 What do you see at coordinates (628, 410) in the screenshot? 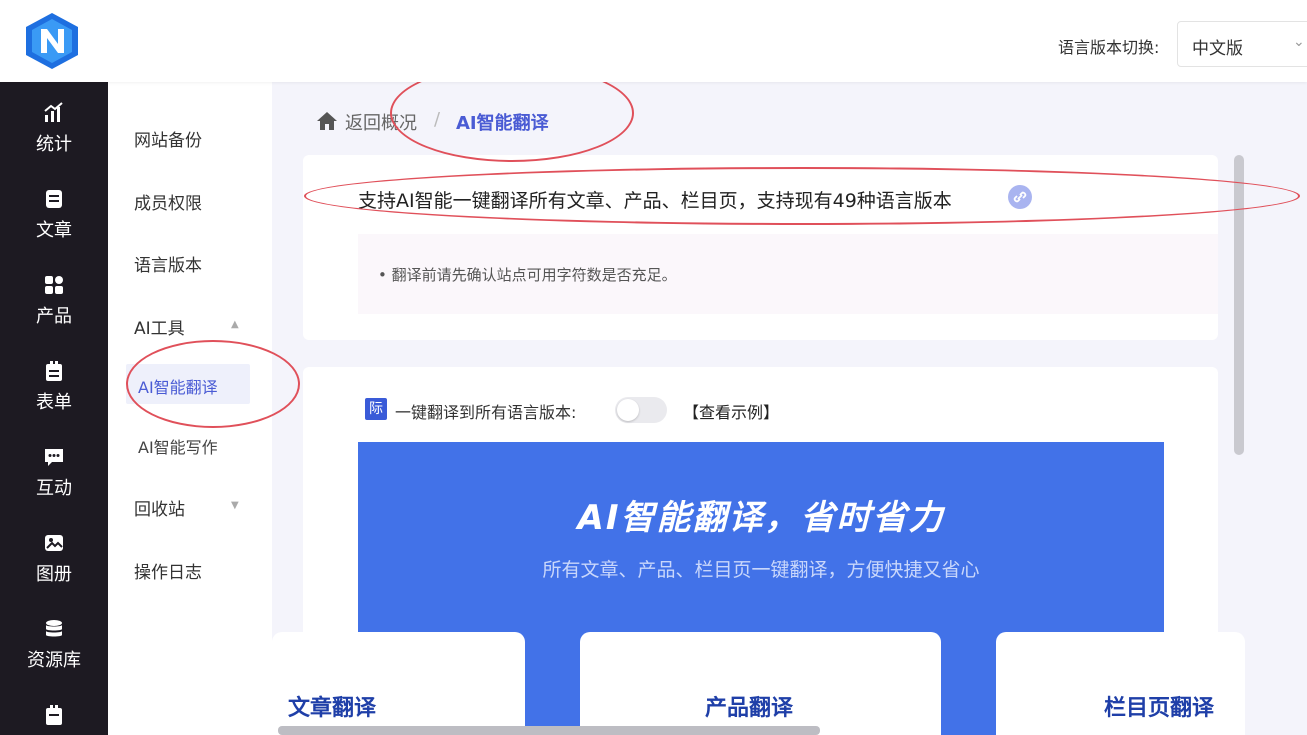
I see `toggle-knob` at bounding box center [628, 410].